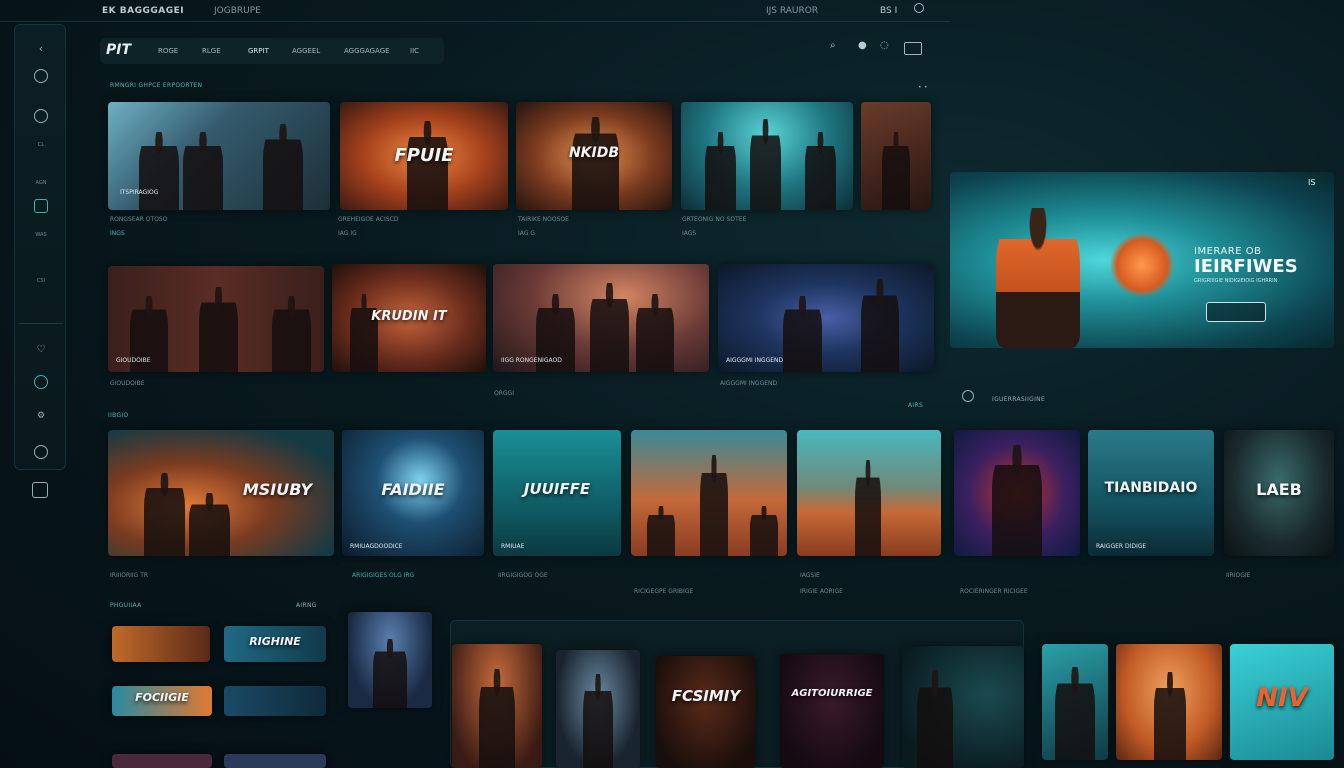 This screenshot has height=768, width=1344. Describe the element at coordinates (1236, 312) in the screenshot. I see `hero-play-button` at that location.